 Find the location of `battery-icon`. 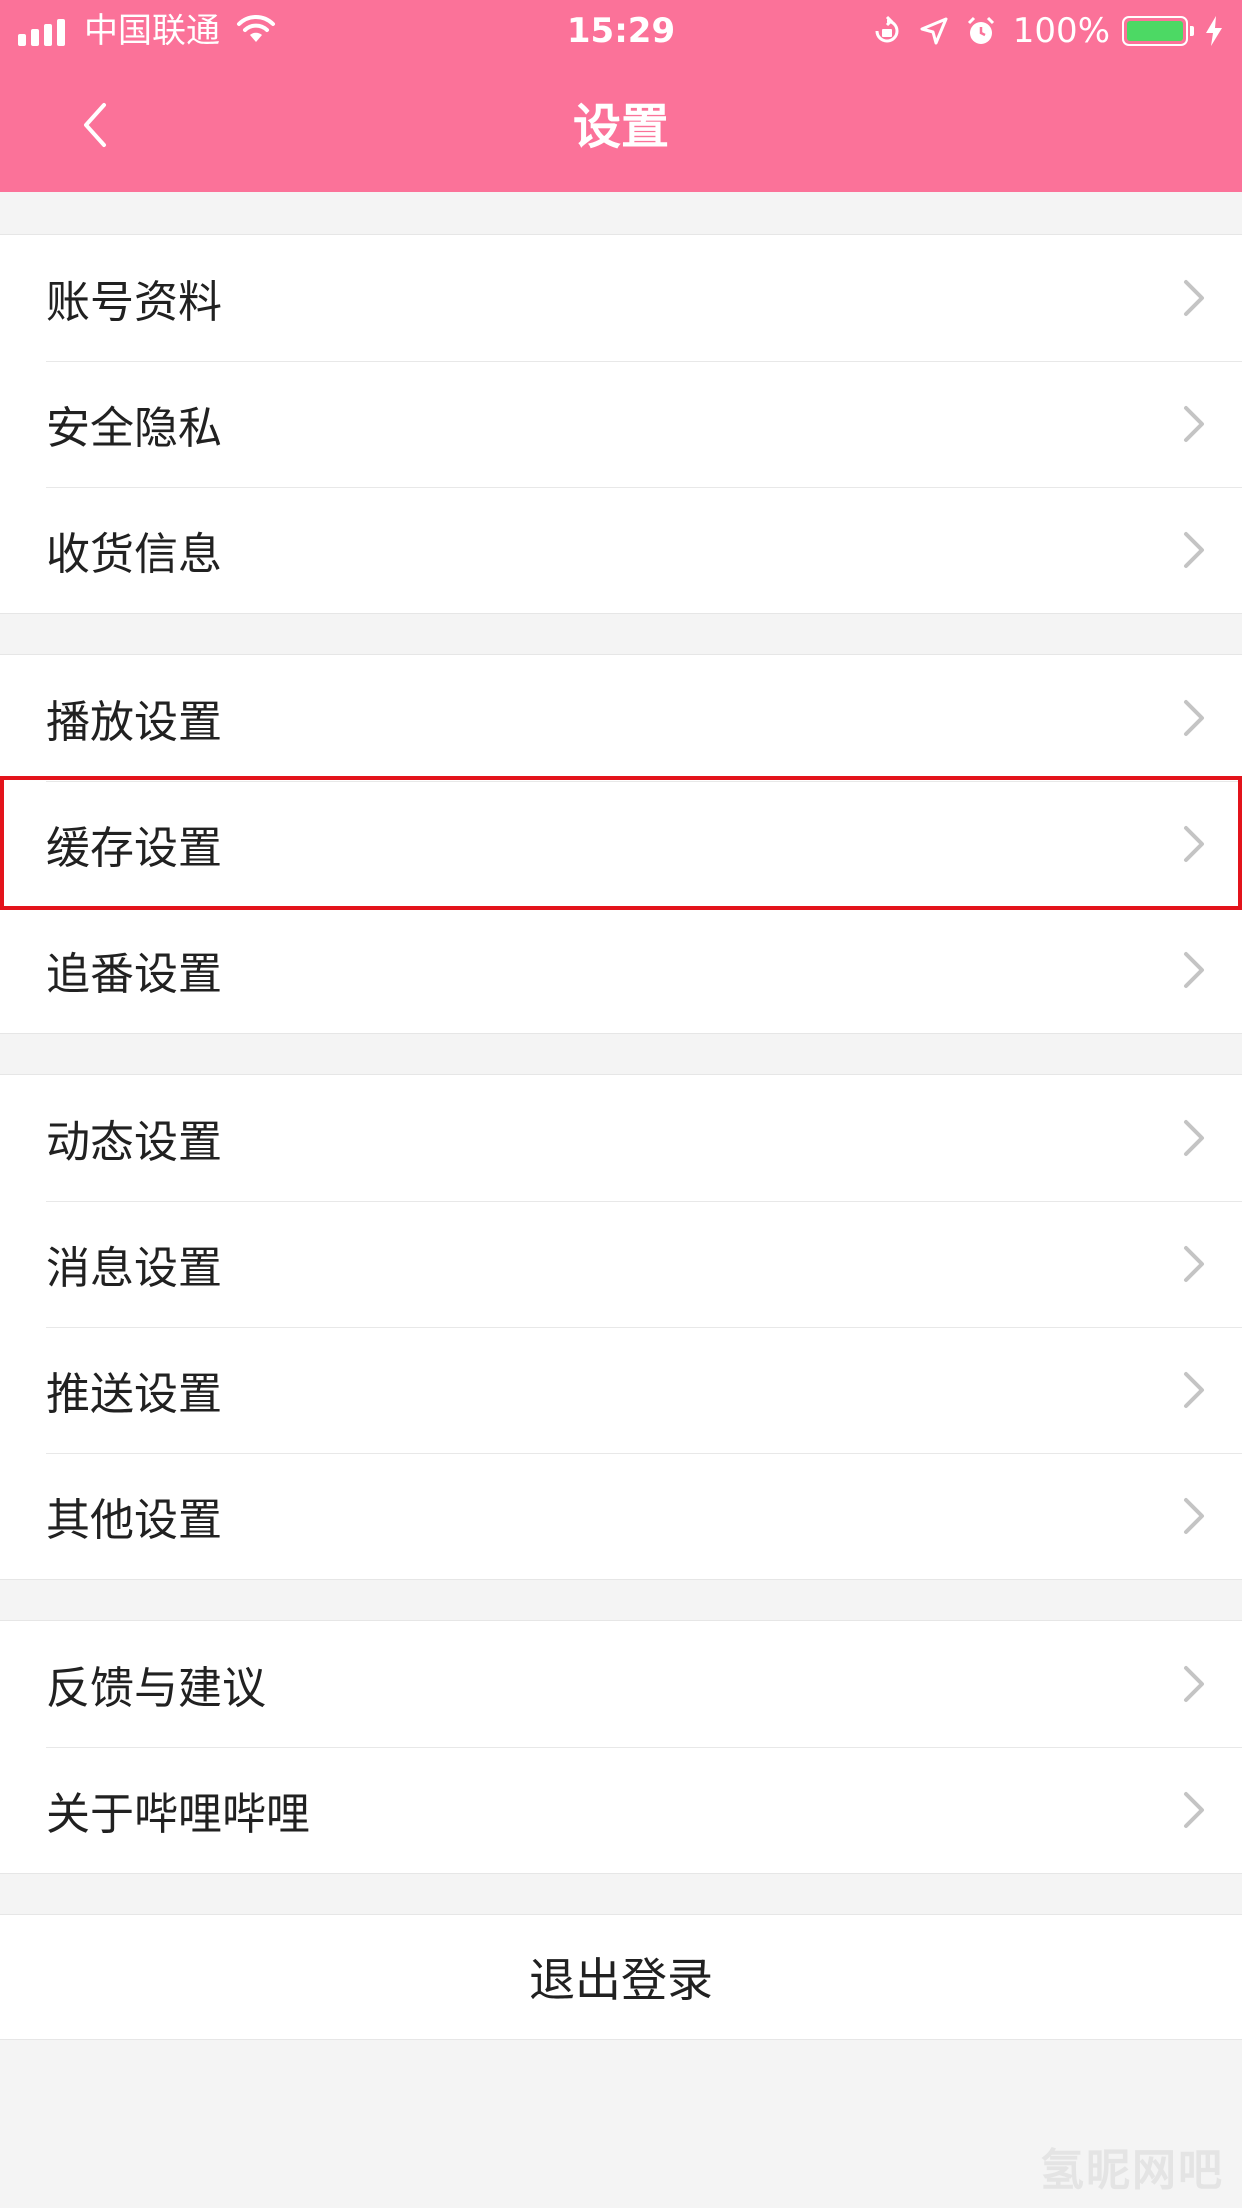

battery-icon is located at coordinates (1158, 31).